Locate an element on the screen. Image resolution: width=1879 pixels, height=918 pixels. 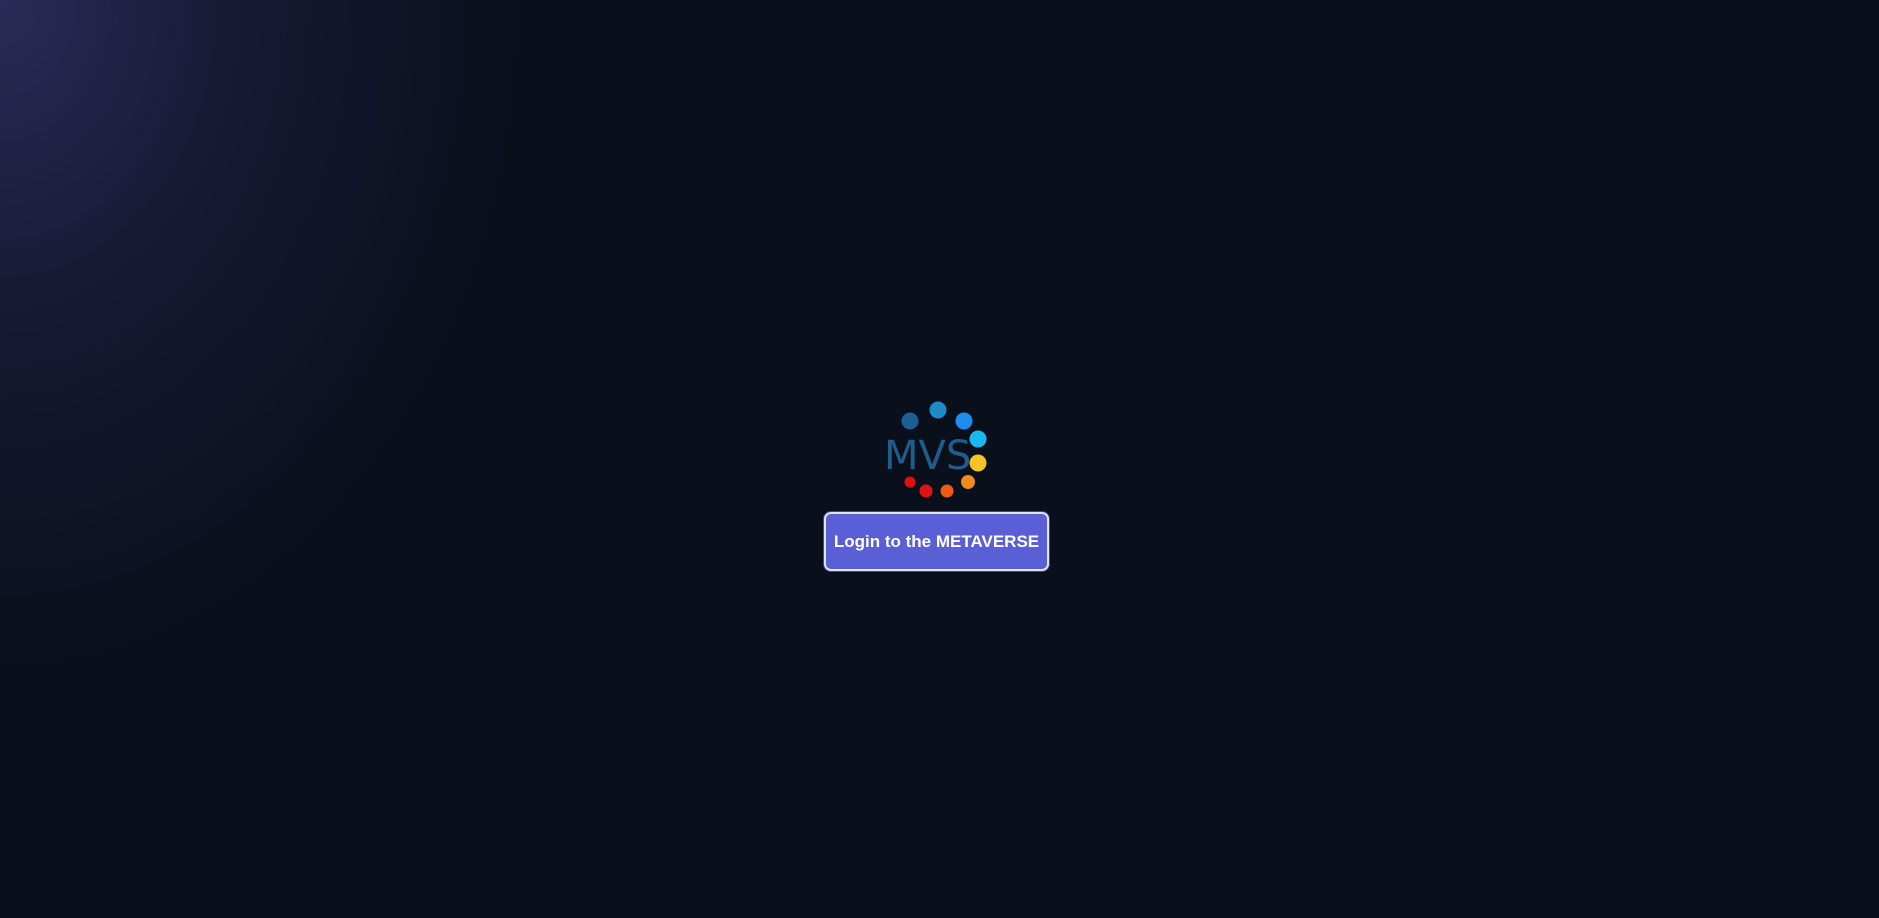
mvs-logo-icon: MVS is located at coordinates (935, 449).